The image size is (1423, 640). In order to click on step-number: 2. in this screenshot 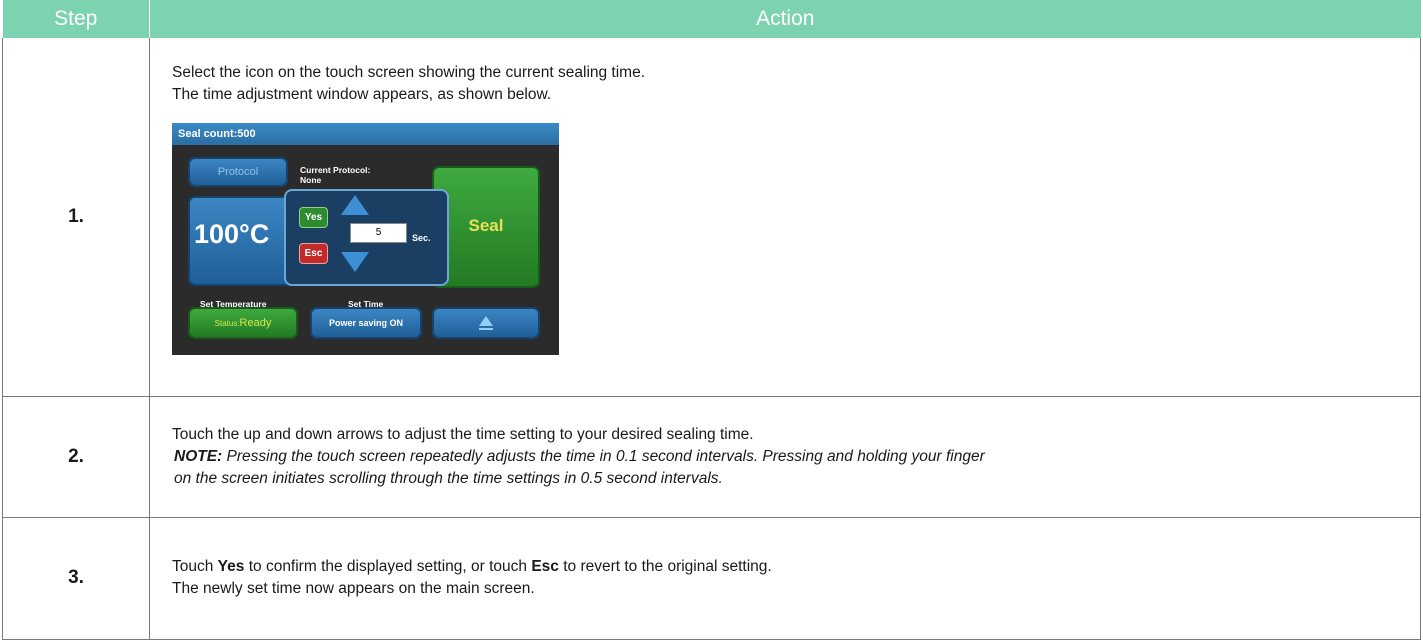, I will do `click(76, 456)`.